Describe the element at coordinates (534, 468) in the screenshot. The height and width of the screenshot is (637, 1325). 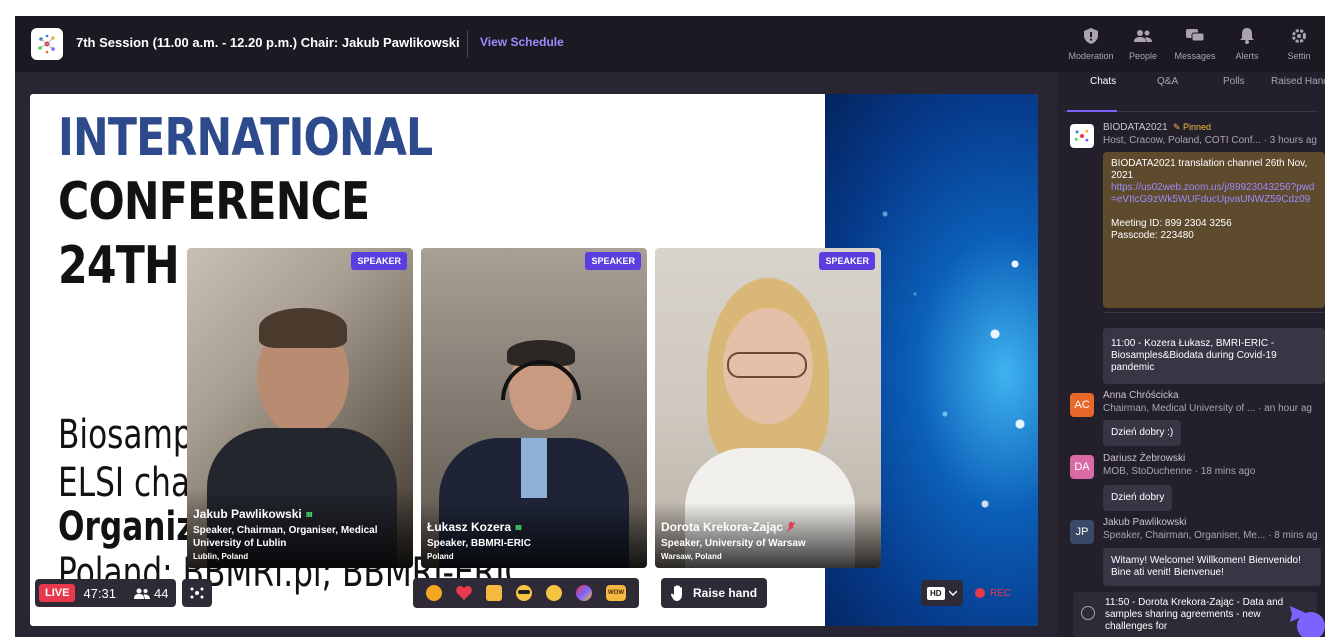
I see `speaker-shirt` at that location.